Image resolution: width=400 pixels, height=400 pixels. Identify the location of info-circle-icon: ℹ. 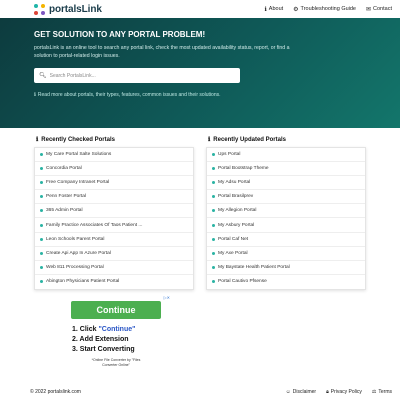
(35, 95).